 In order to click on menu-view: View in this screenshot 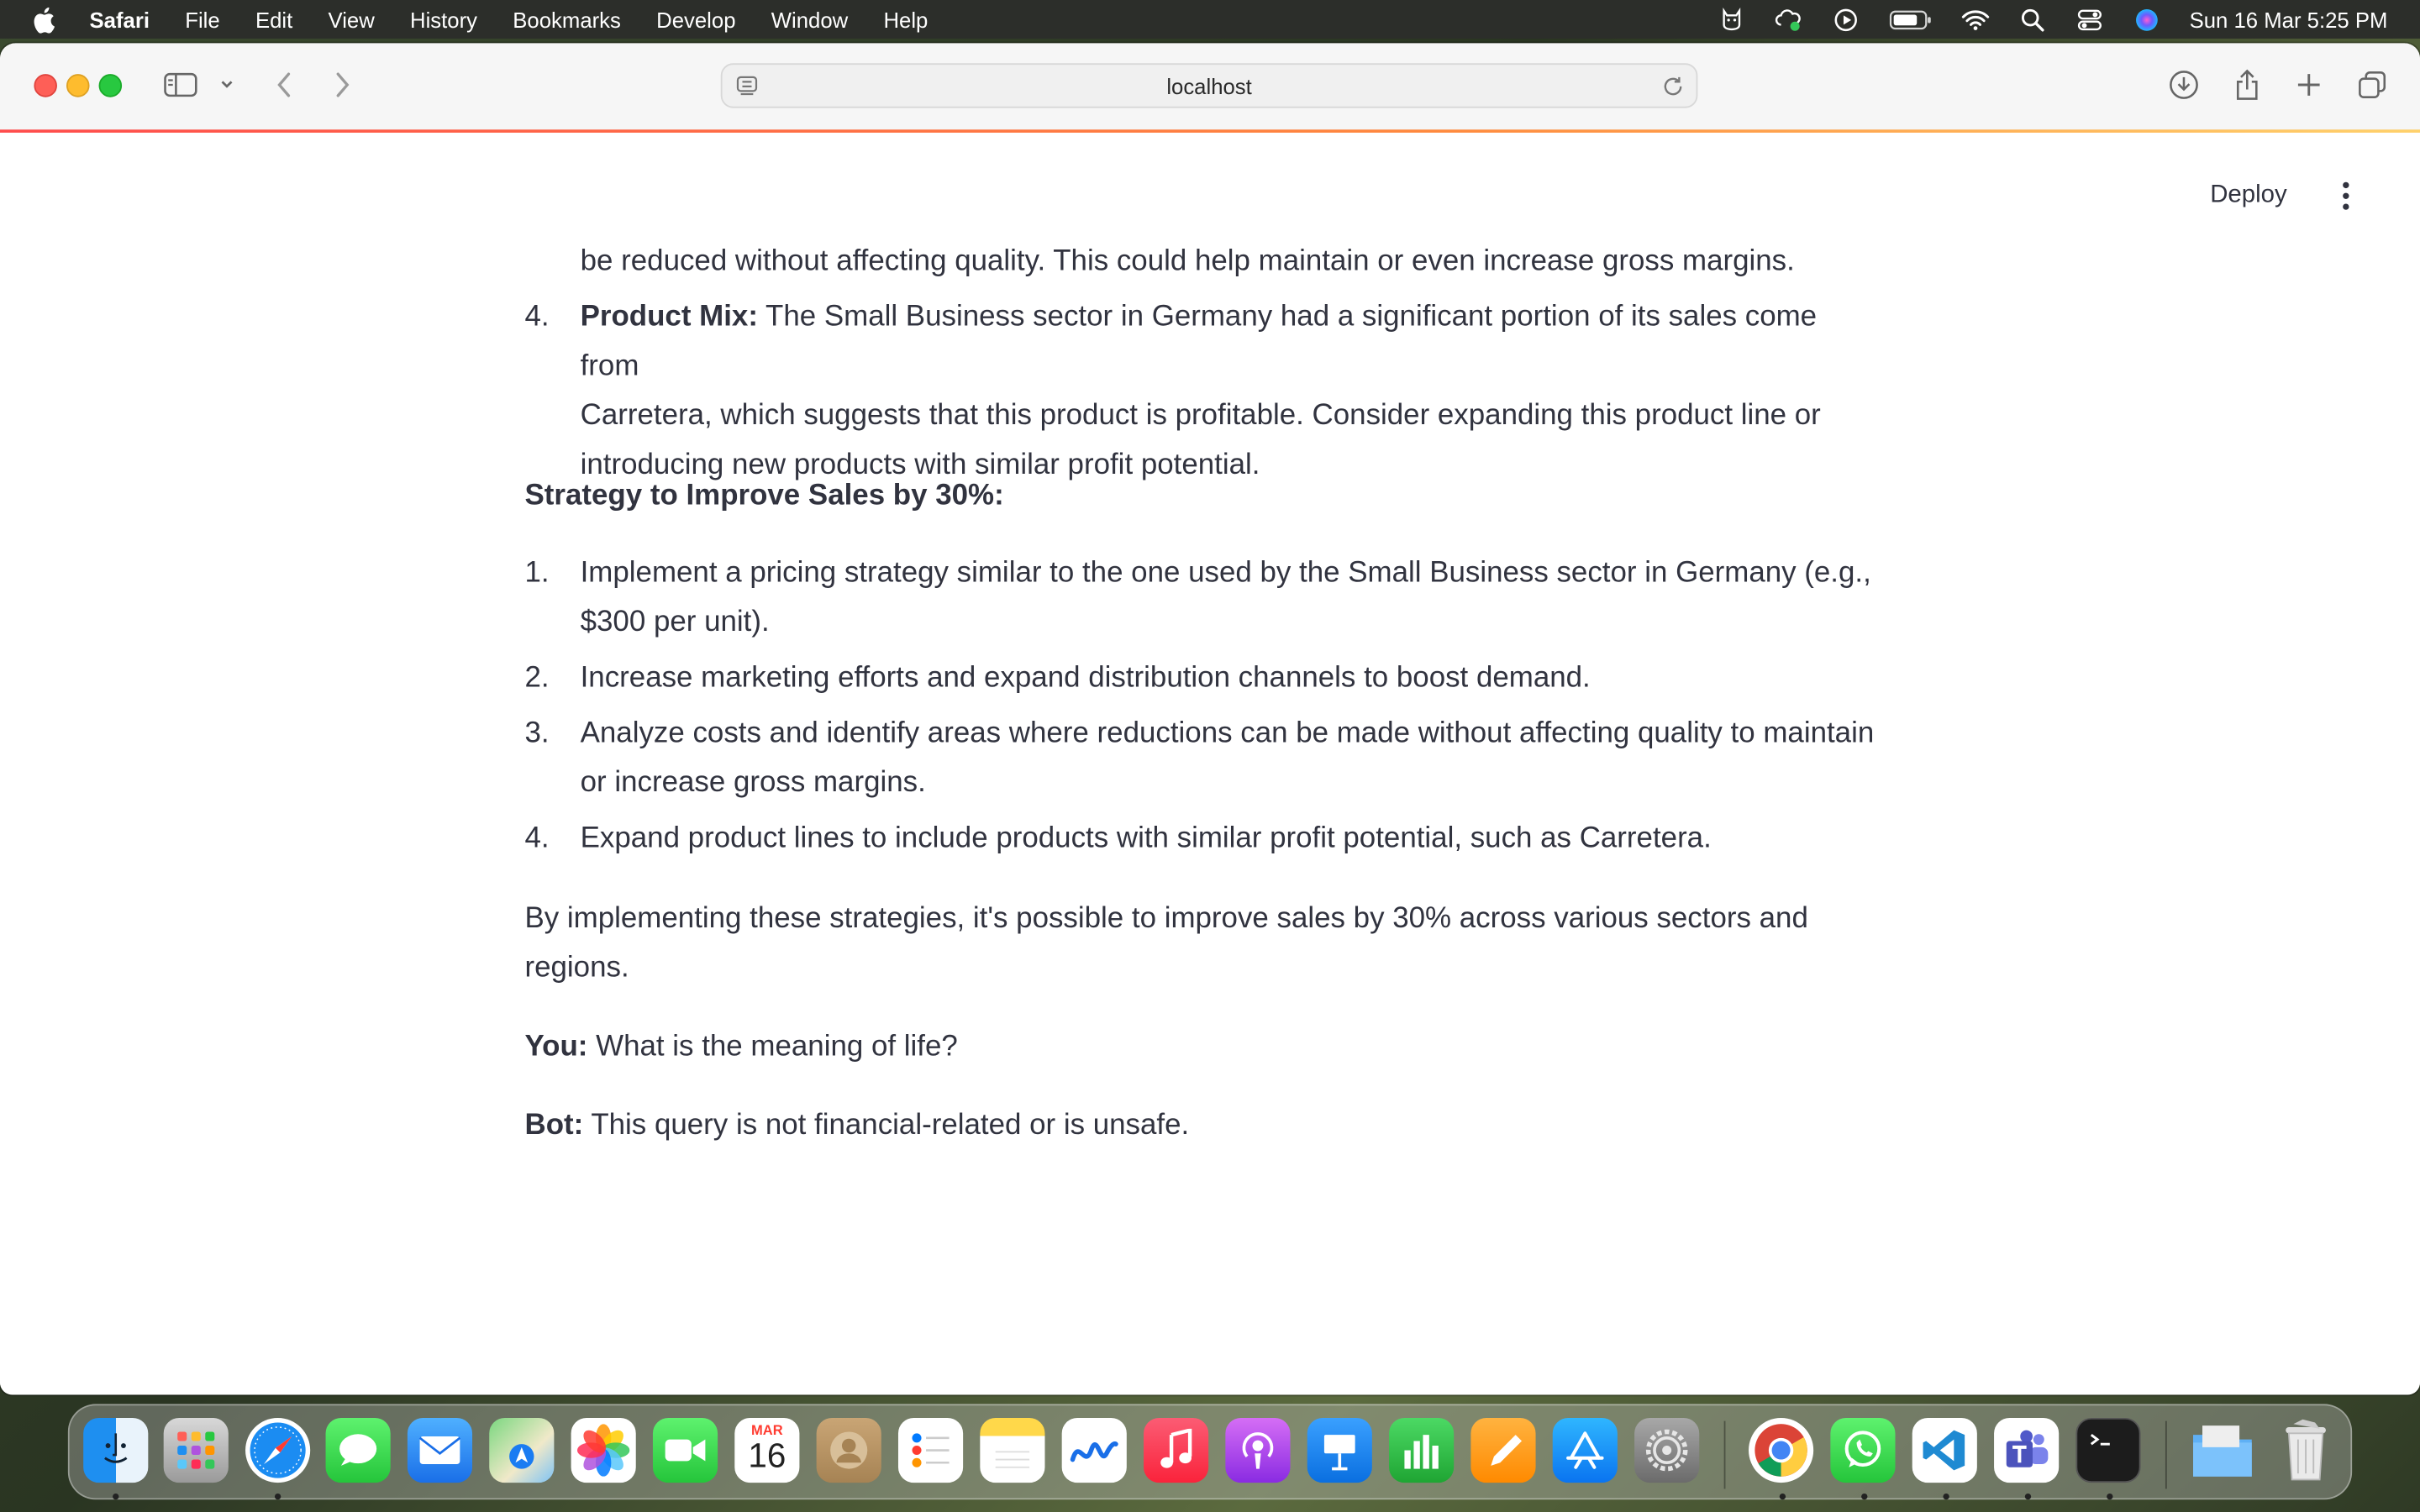, I will do `click(352, 19)`.